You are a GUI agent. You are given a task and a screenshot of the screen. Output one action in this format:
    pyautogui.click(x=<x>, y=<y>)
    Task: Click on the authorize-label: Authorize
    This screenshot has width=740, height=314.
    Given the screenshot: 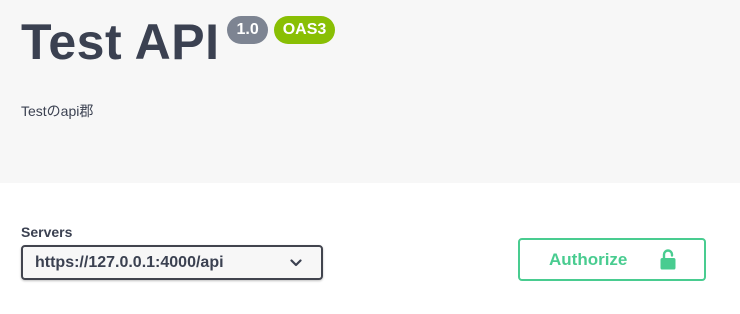 What is the action you would take?
    pyautogui.click(x=588, y=259)
    